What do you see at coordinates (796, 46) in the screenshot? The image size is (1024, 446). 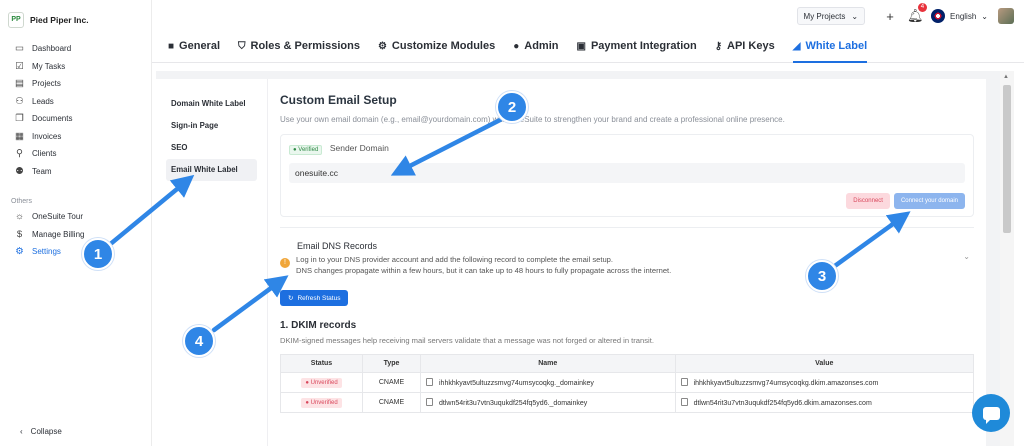 I see `white-label-icon: ◢` at bounding box center [796, 46].